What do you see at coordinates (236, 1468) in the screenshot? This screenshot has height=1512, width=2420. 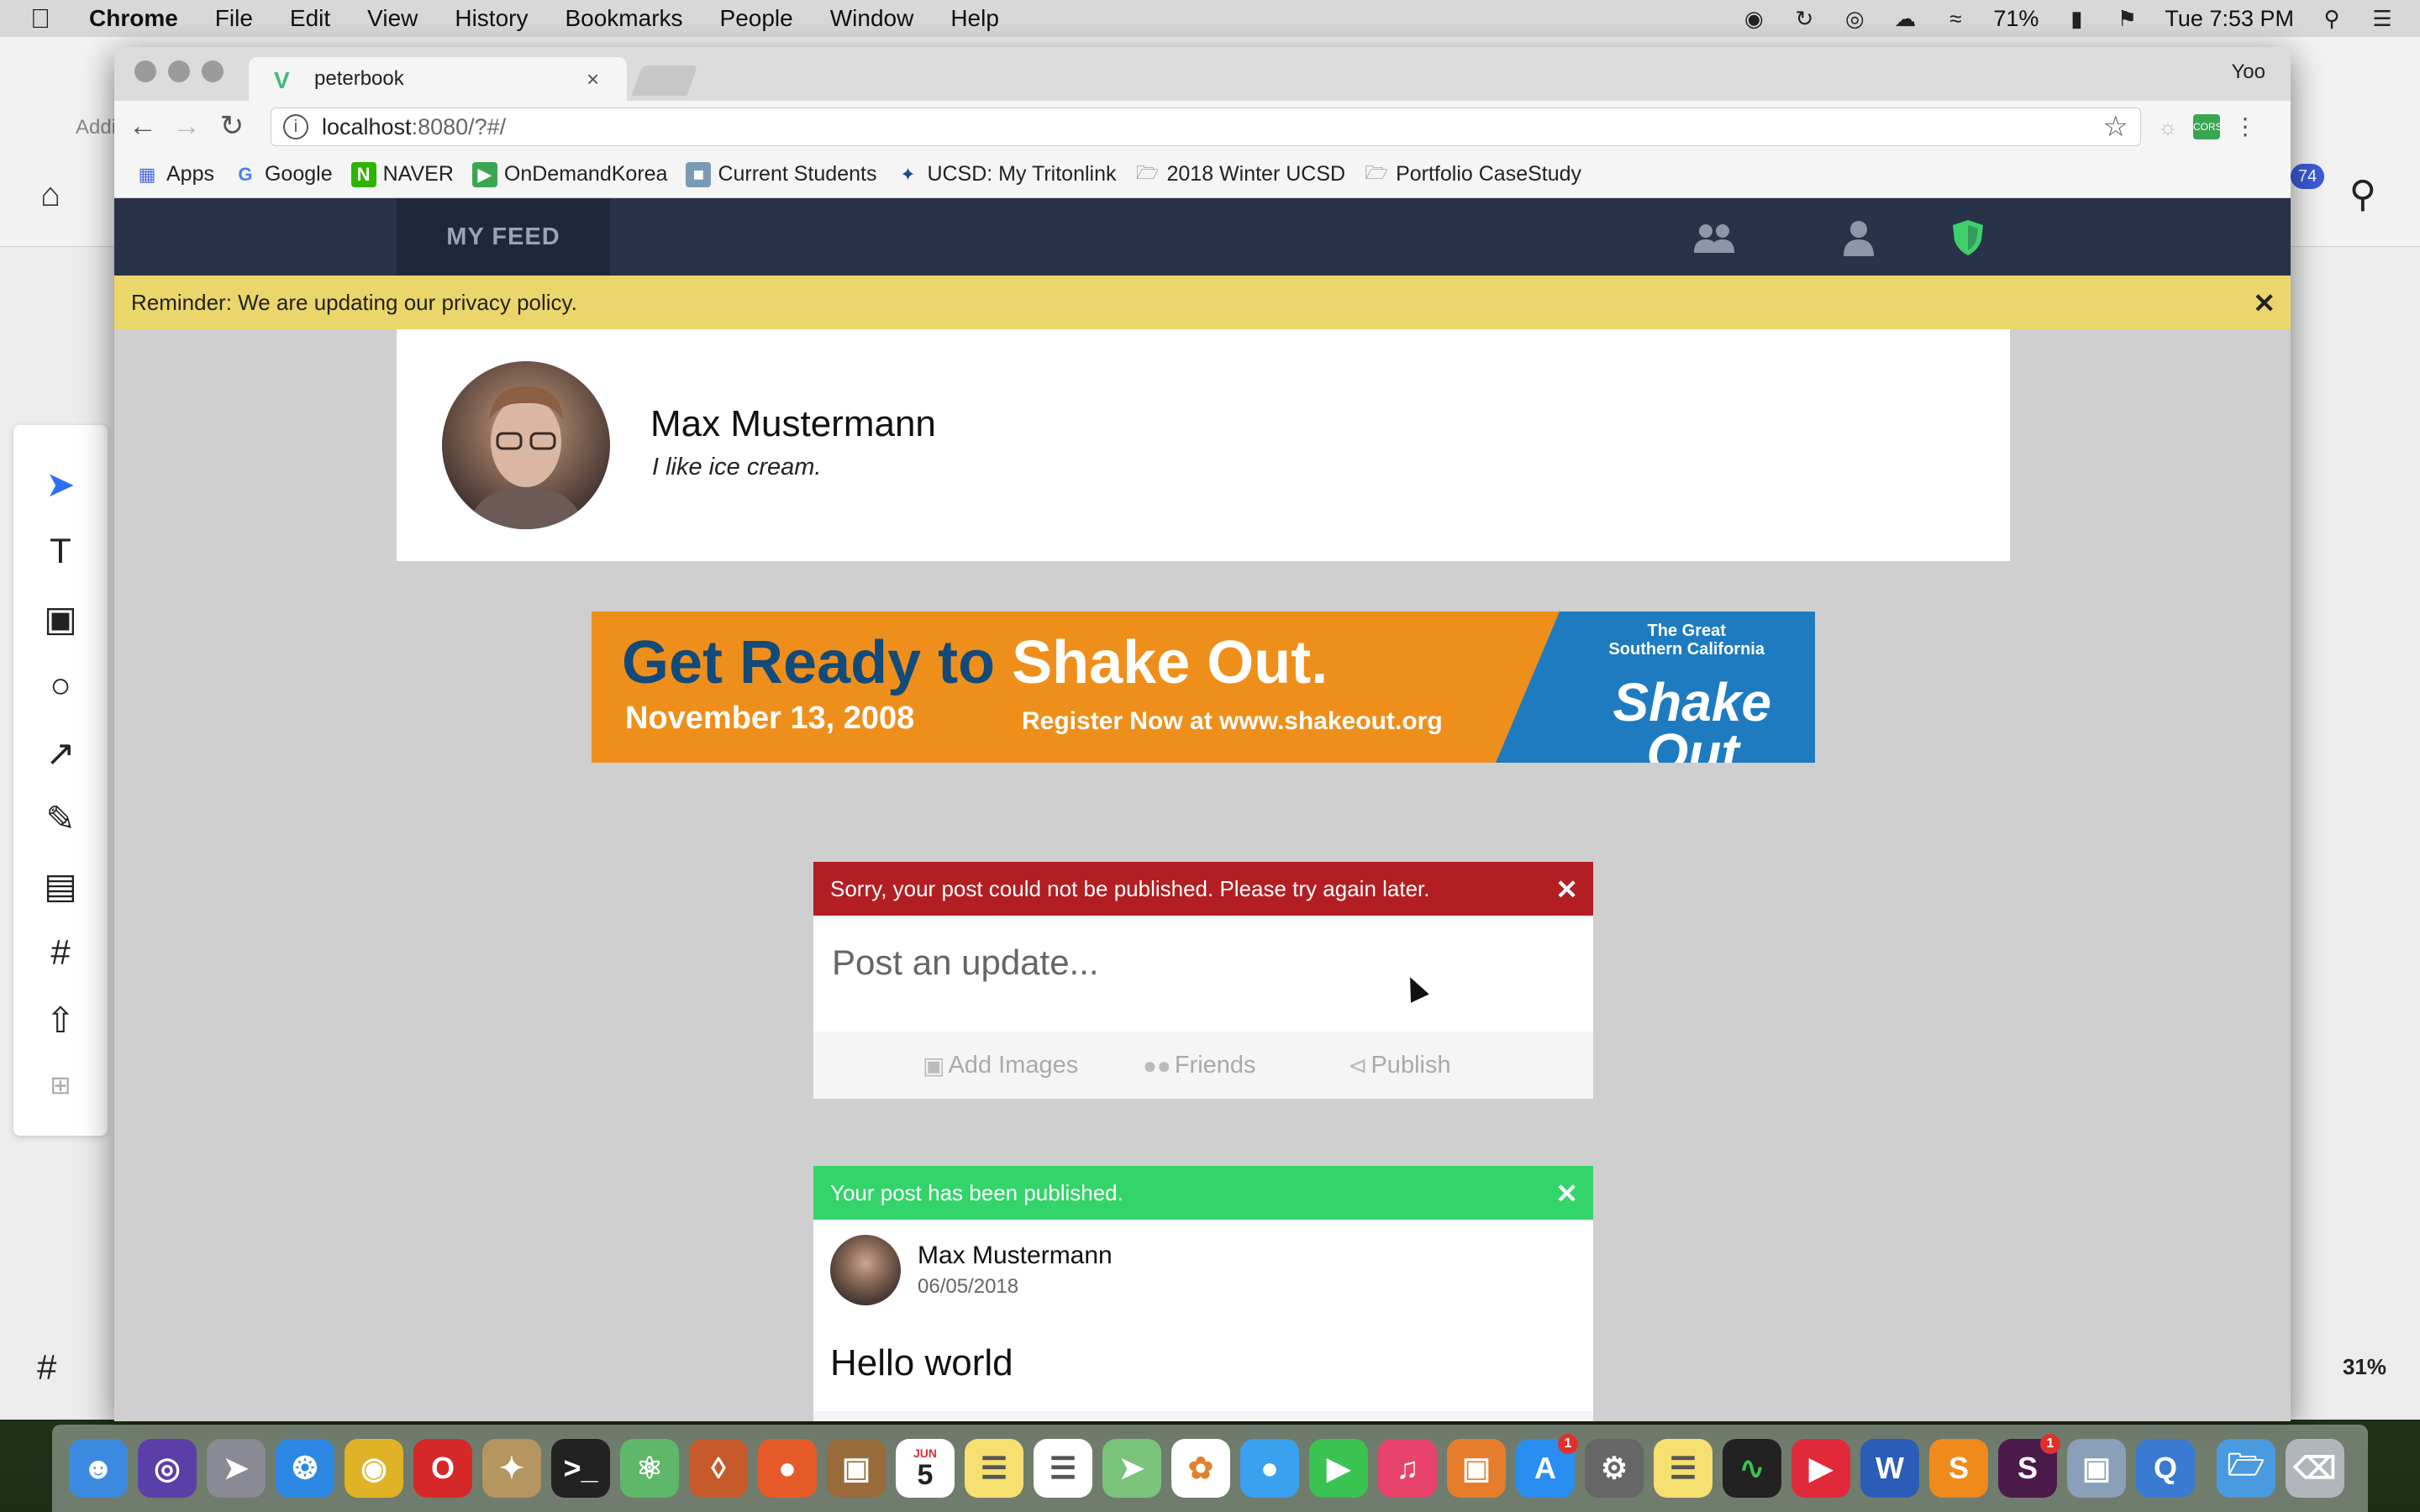 I see `launchpad-icon: ➤` at bounding box center [236, 1468].